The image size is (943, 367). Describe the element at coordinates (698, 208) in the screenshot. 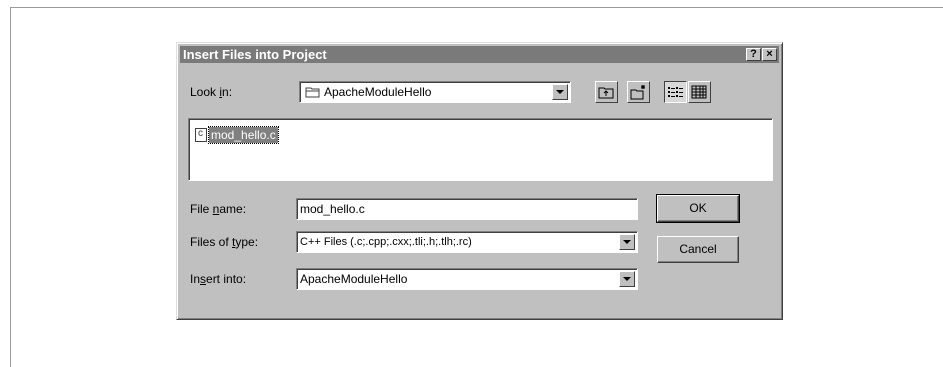

I see `ok-button: OK` at that location.